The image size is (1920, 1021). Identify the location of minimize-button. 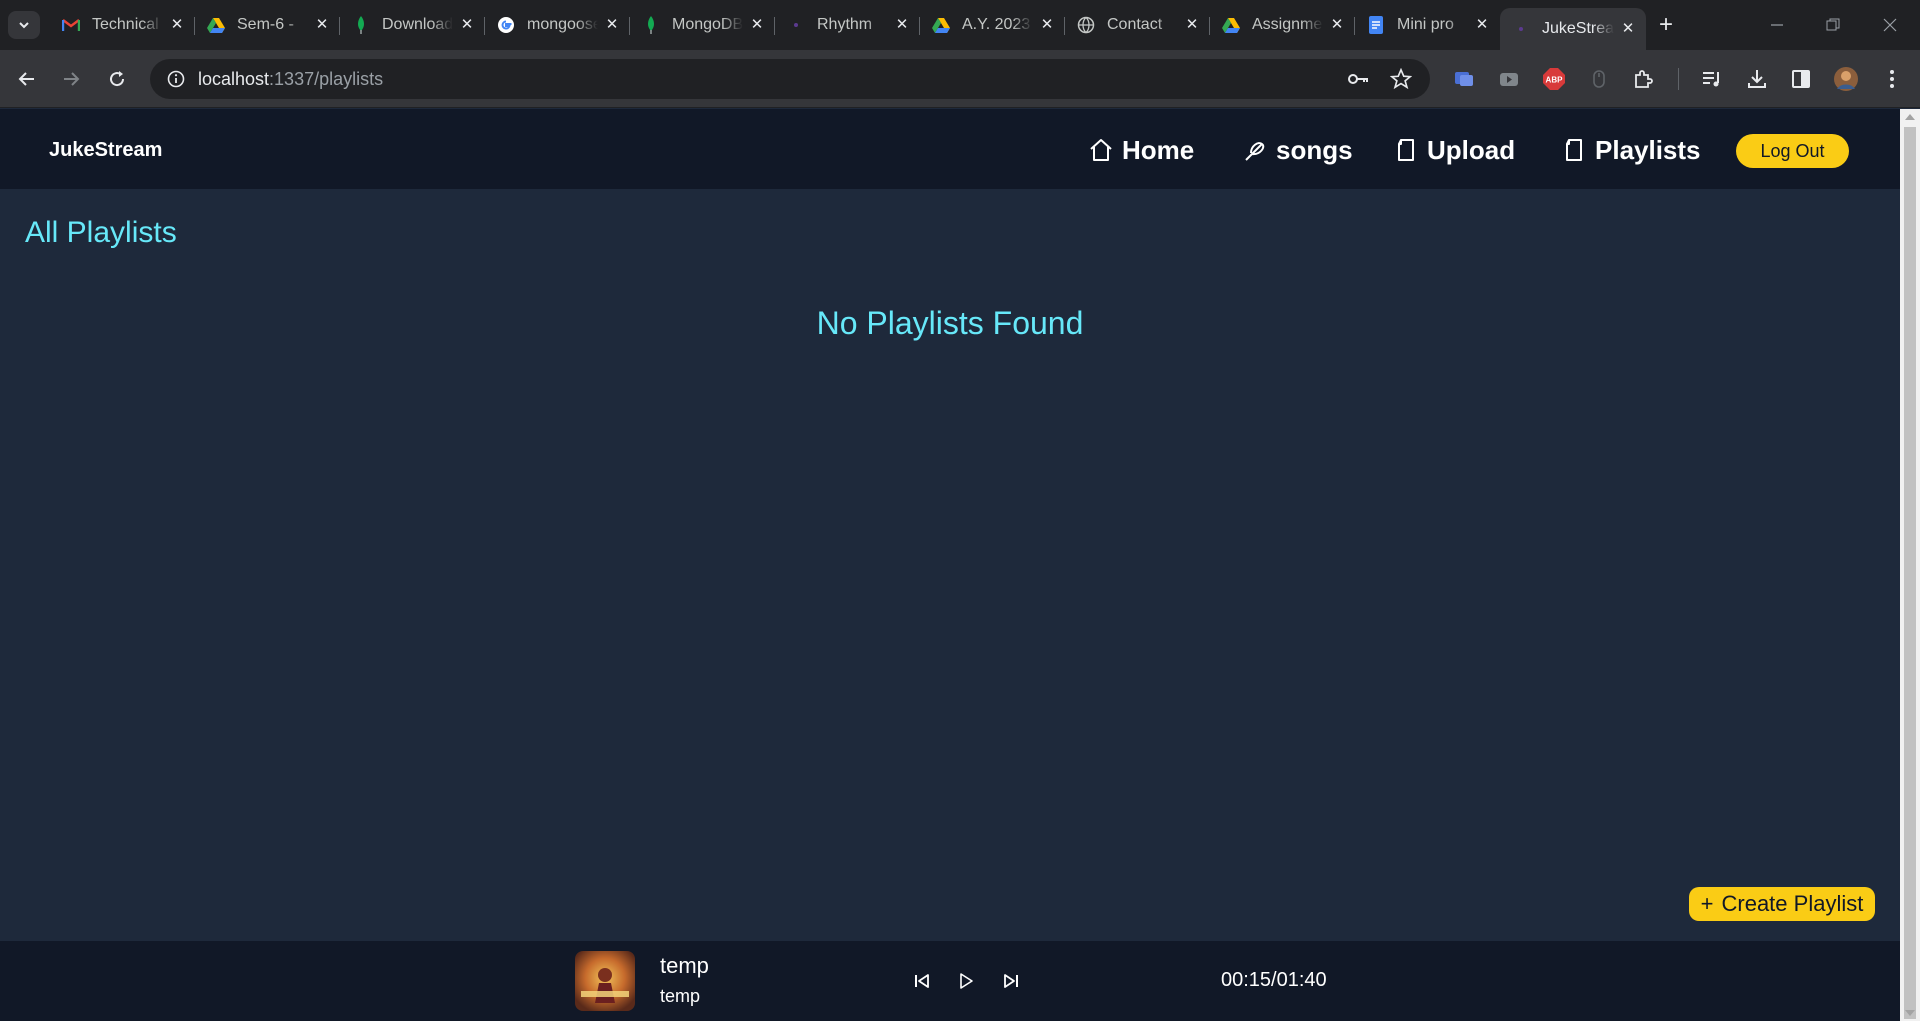
(1777, 25).